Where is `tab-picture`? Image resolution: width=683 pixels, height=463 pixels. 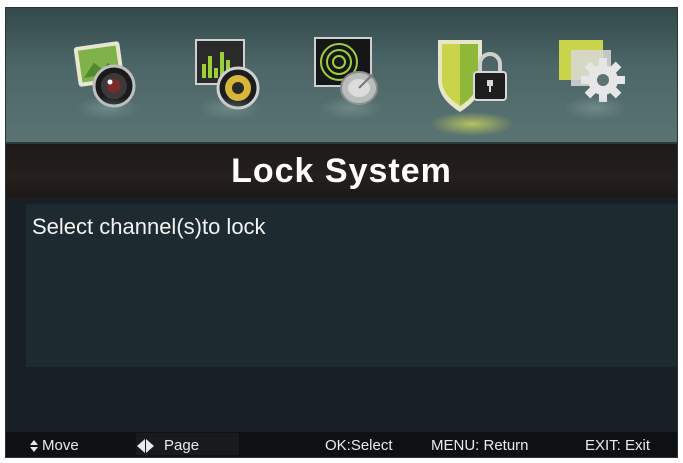
tab-picture is located at coordinates (108, 79).